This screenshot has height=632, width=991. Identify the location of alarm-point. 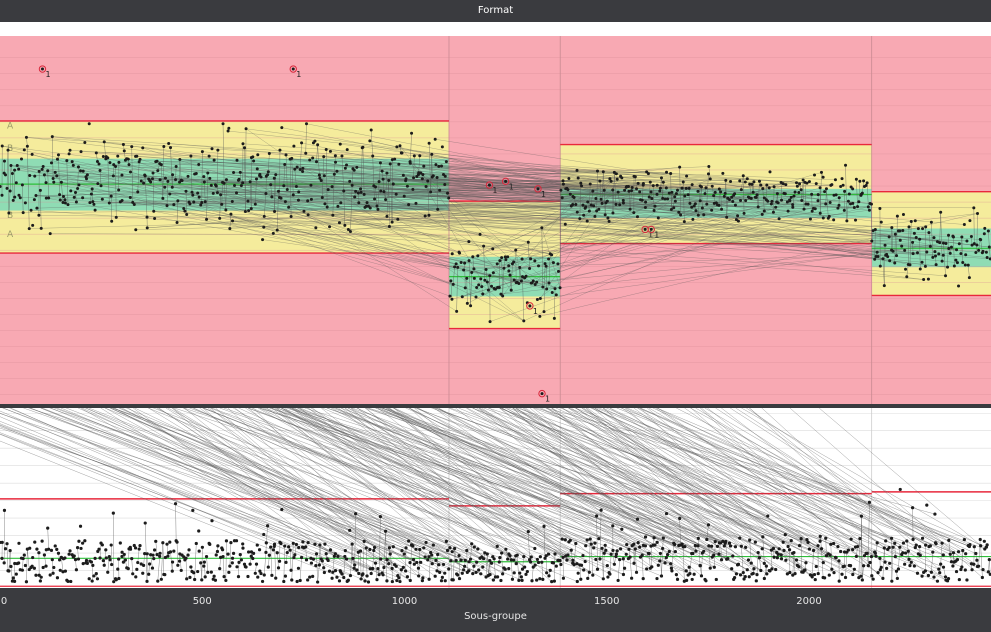
(506, 181).